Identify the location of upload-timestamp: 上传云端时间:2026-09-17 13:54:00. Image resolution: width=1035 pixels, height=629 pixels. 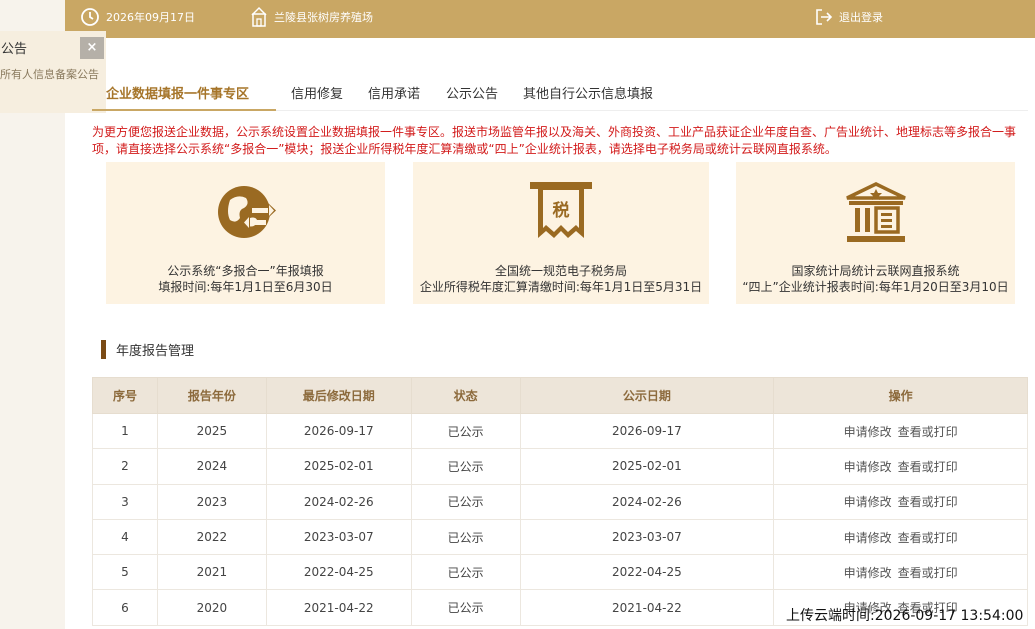
(905, 616).